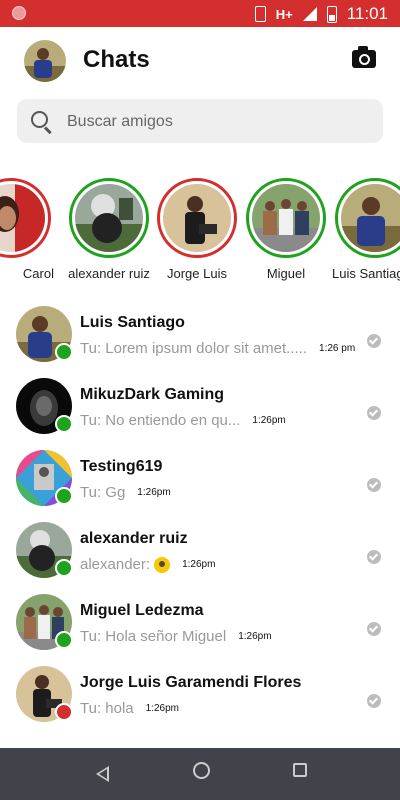 The image size is (400, 800). I want to click on vibrate-icon, so click(260, 14).